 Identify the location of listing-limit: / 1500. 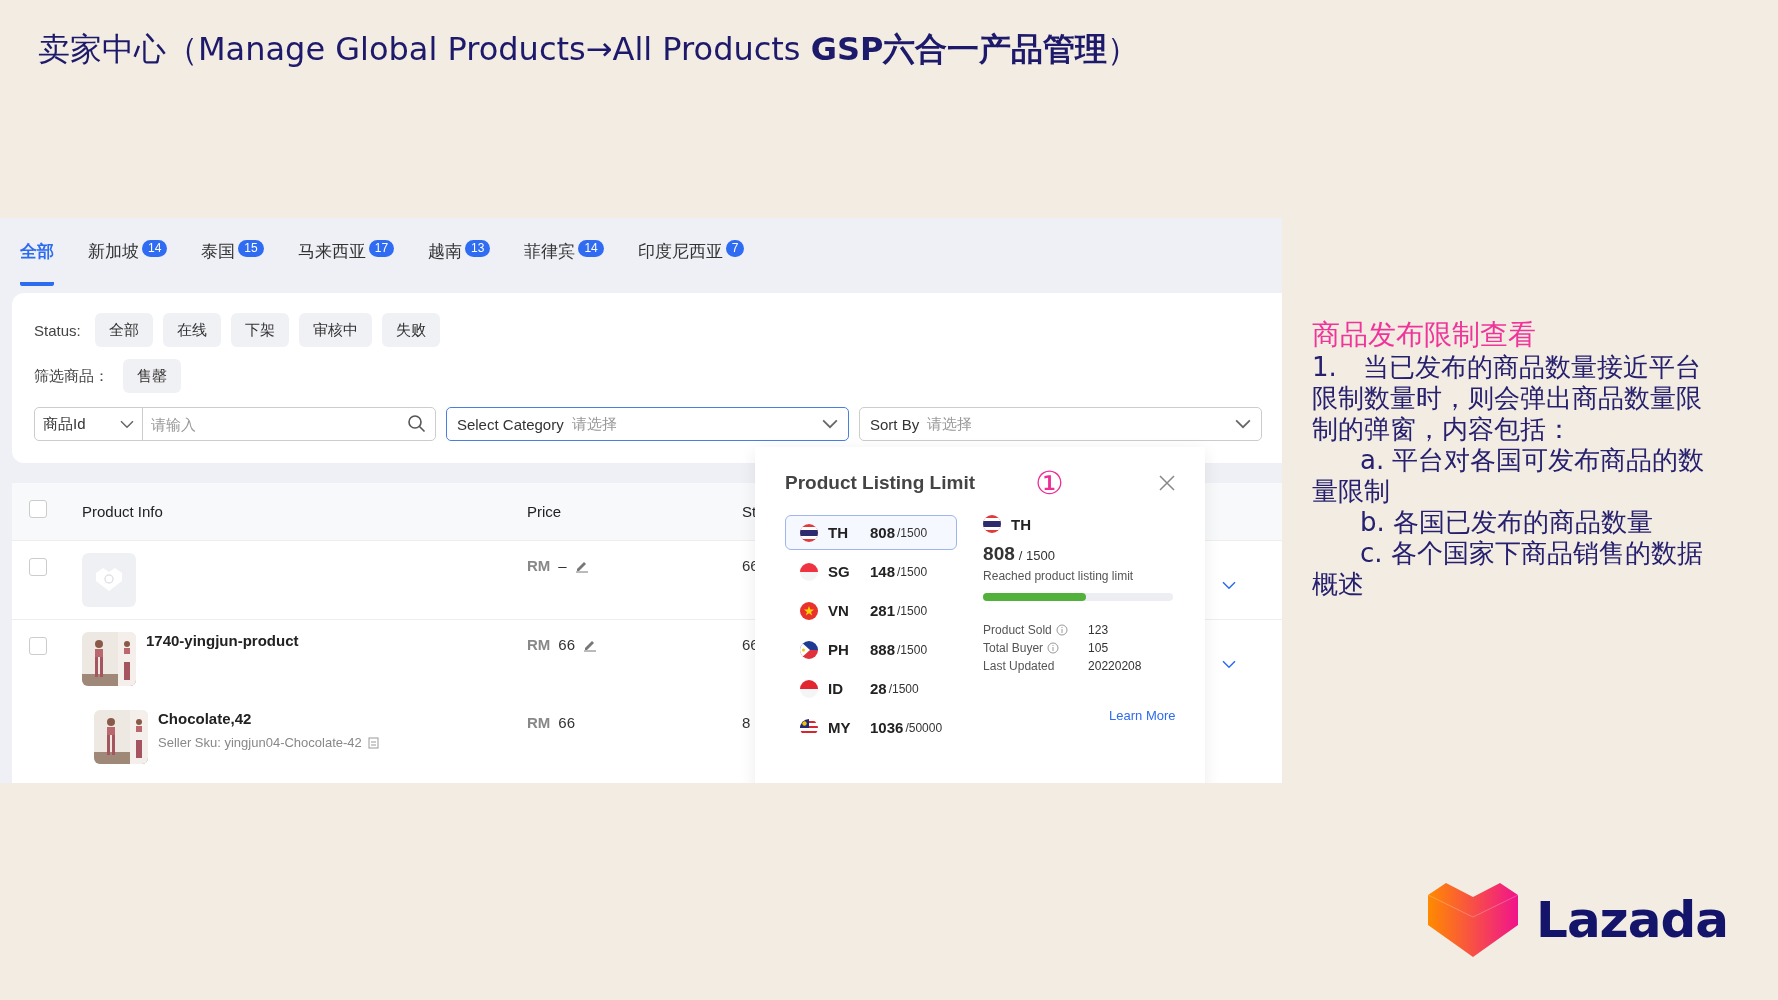
(1036, 555).